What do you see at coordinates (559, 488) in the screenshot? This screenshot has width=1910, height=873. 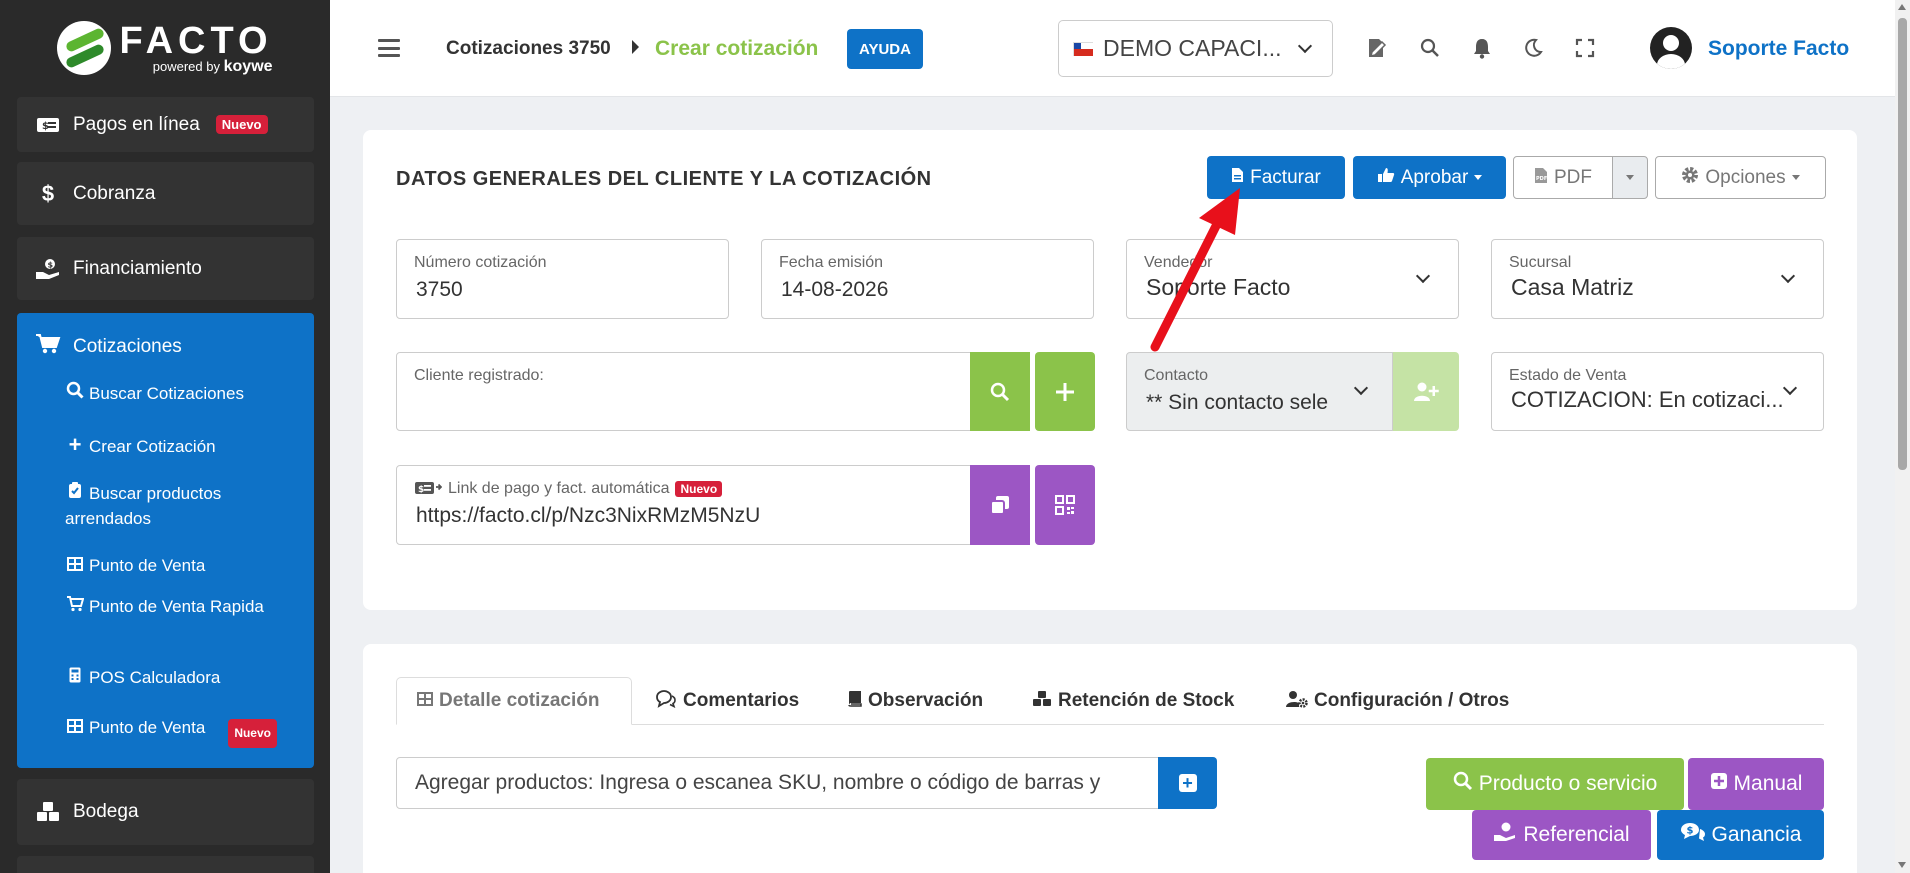 I see `field-label: Link de pago y fact. automática` at bounding box center [559, 488].